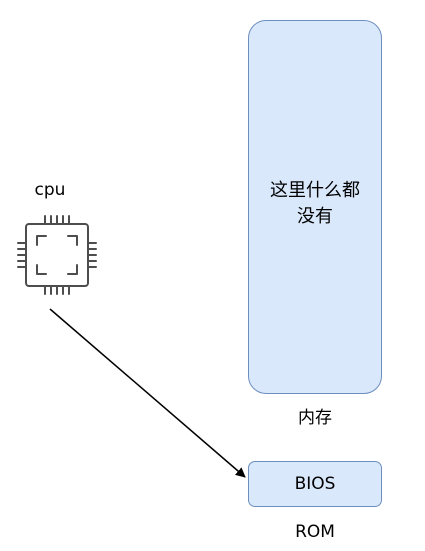 The width and height of the screenshot is (425, 551). Describe the element at coordinates (315, 418) in the screenshot. I see `memory-caption: 内存` at that location.